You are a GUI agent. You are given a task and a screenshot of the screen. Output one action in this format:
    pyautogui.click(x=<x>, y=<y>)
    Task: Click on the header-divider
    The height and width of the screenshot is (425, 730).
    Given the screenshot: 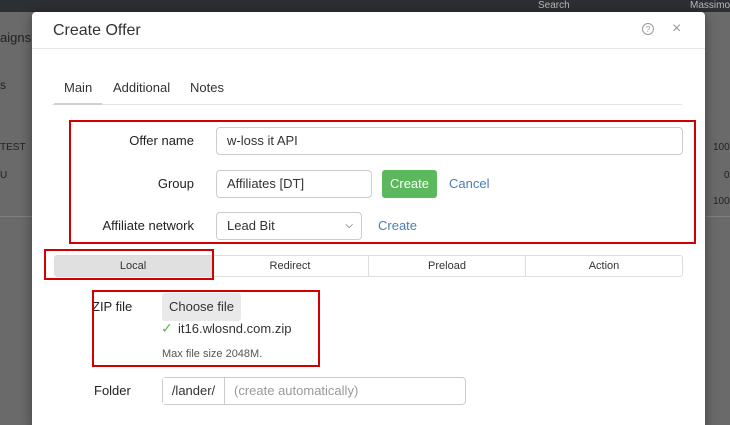 What is the action you would take?
    pyautogui.click(x=368, y=48)
    